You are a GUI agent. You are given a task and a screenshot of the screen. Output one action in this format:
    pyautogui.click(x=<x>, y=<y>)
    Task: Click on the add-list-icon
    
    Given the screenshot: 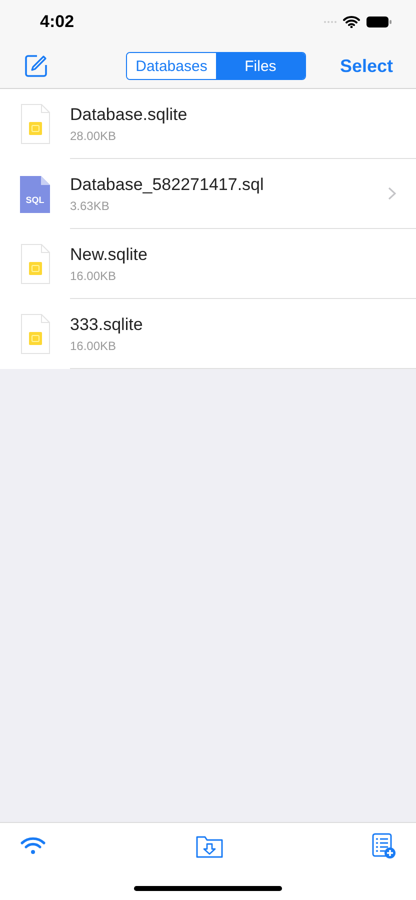 What is the action you would take?
    pyautogui.click(x=384, y=846)
    